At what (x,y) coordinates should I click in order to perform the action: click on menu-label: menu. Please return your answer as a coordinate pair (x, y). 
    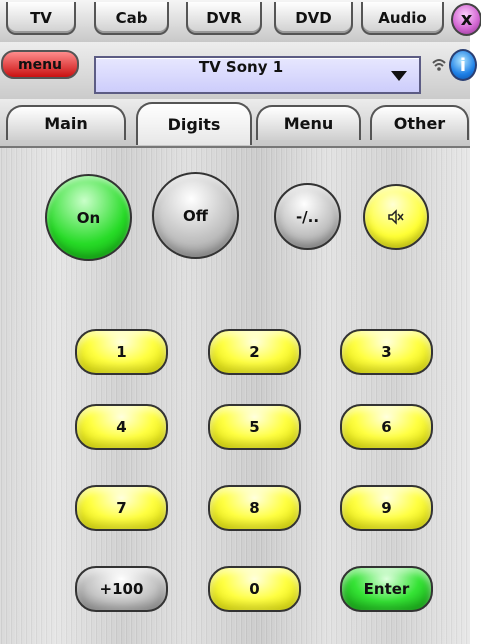
    Looking at the image, I should click on (40, 64).